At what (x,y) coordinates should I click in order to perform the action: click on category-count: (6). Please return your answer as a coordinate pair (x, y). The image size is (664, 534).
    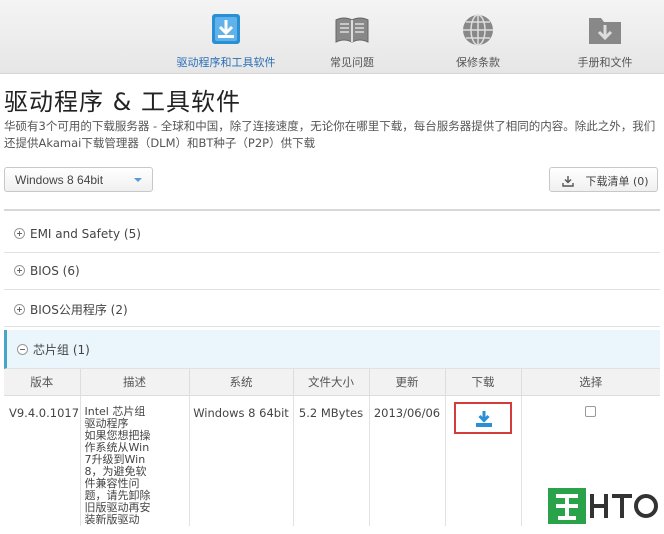
    Looking at the image, I should click on (71, 271).